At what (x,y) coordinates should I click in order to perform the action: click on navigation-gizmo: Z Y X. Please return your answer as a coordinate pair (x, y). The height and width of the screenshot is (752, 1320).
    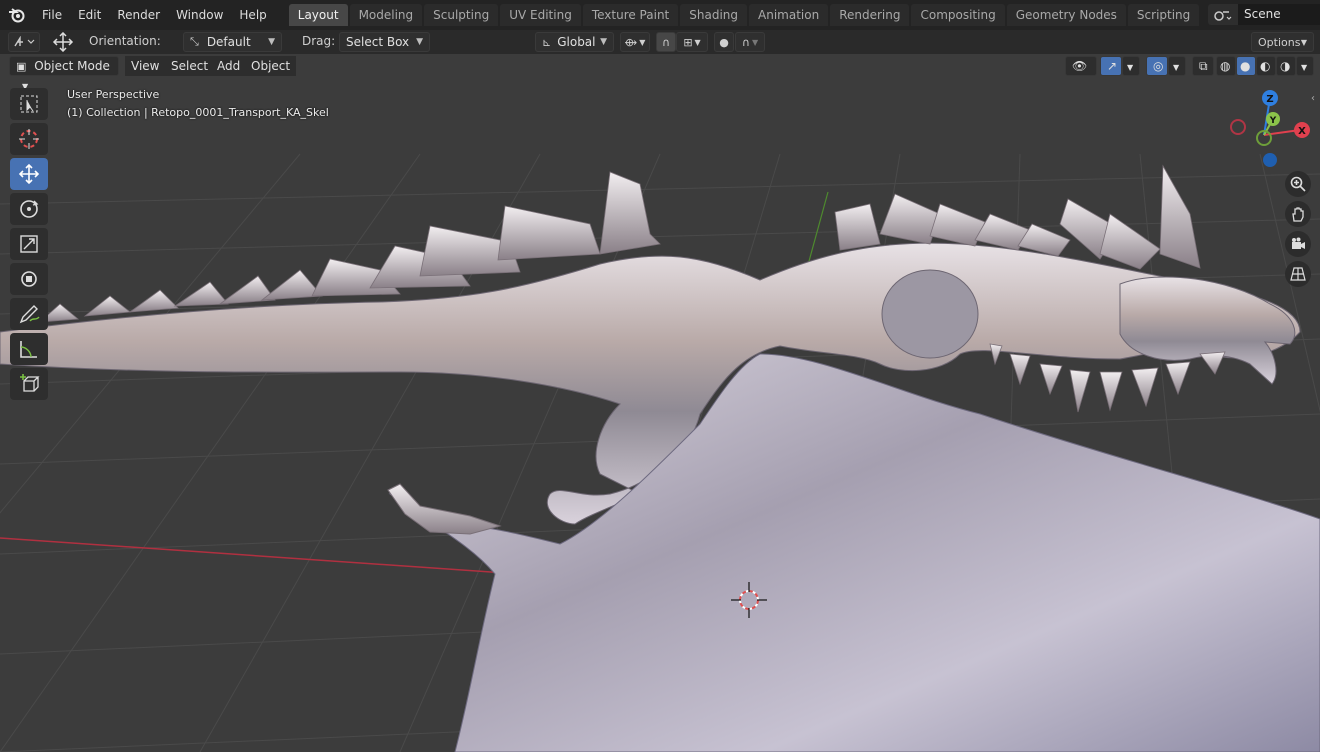
    Looking at the image, I should click on (1271, 129).